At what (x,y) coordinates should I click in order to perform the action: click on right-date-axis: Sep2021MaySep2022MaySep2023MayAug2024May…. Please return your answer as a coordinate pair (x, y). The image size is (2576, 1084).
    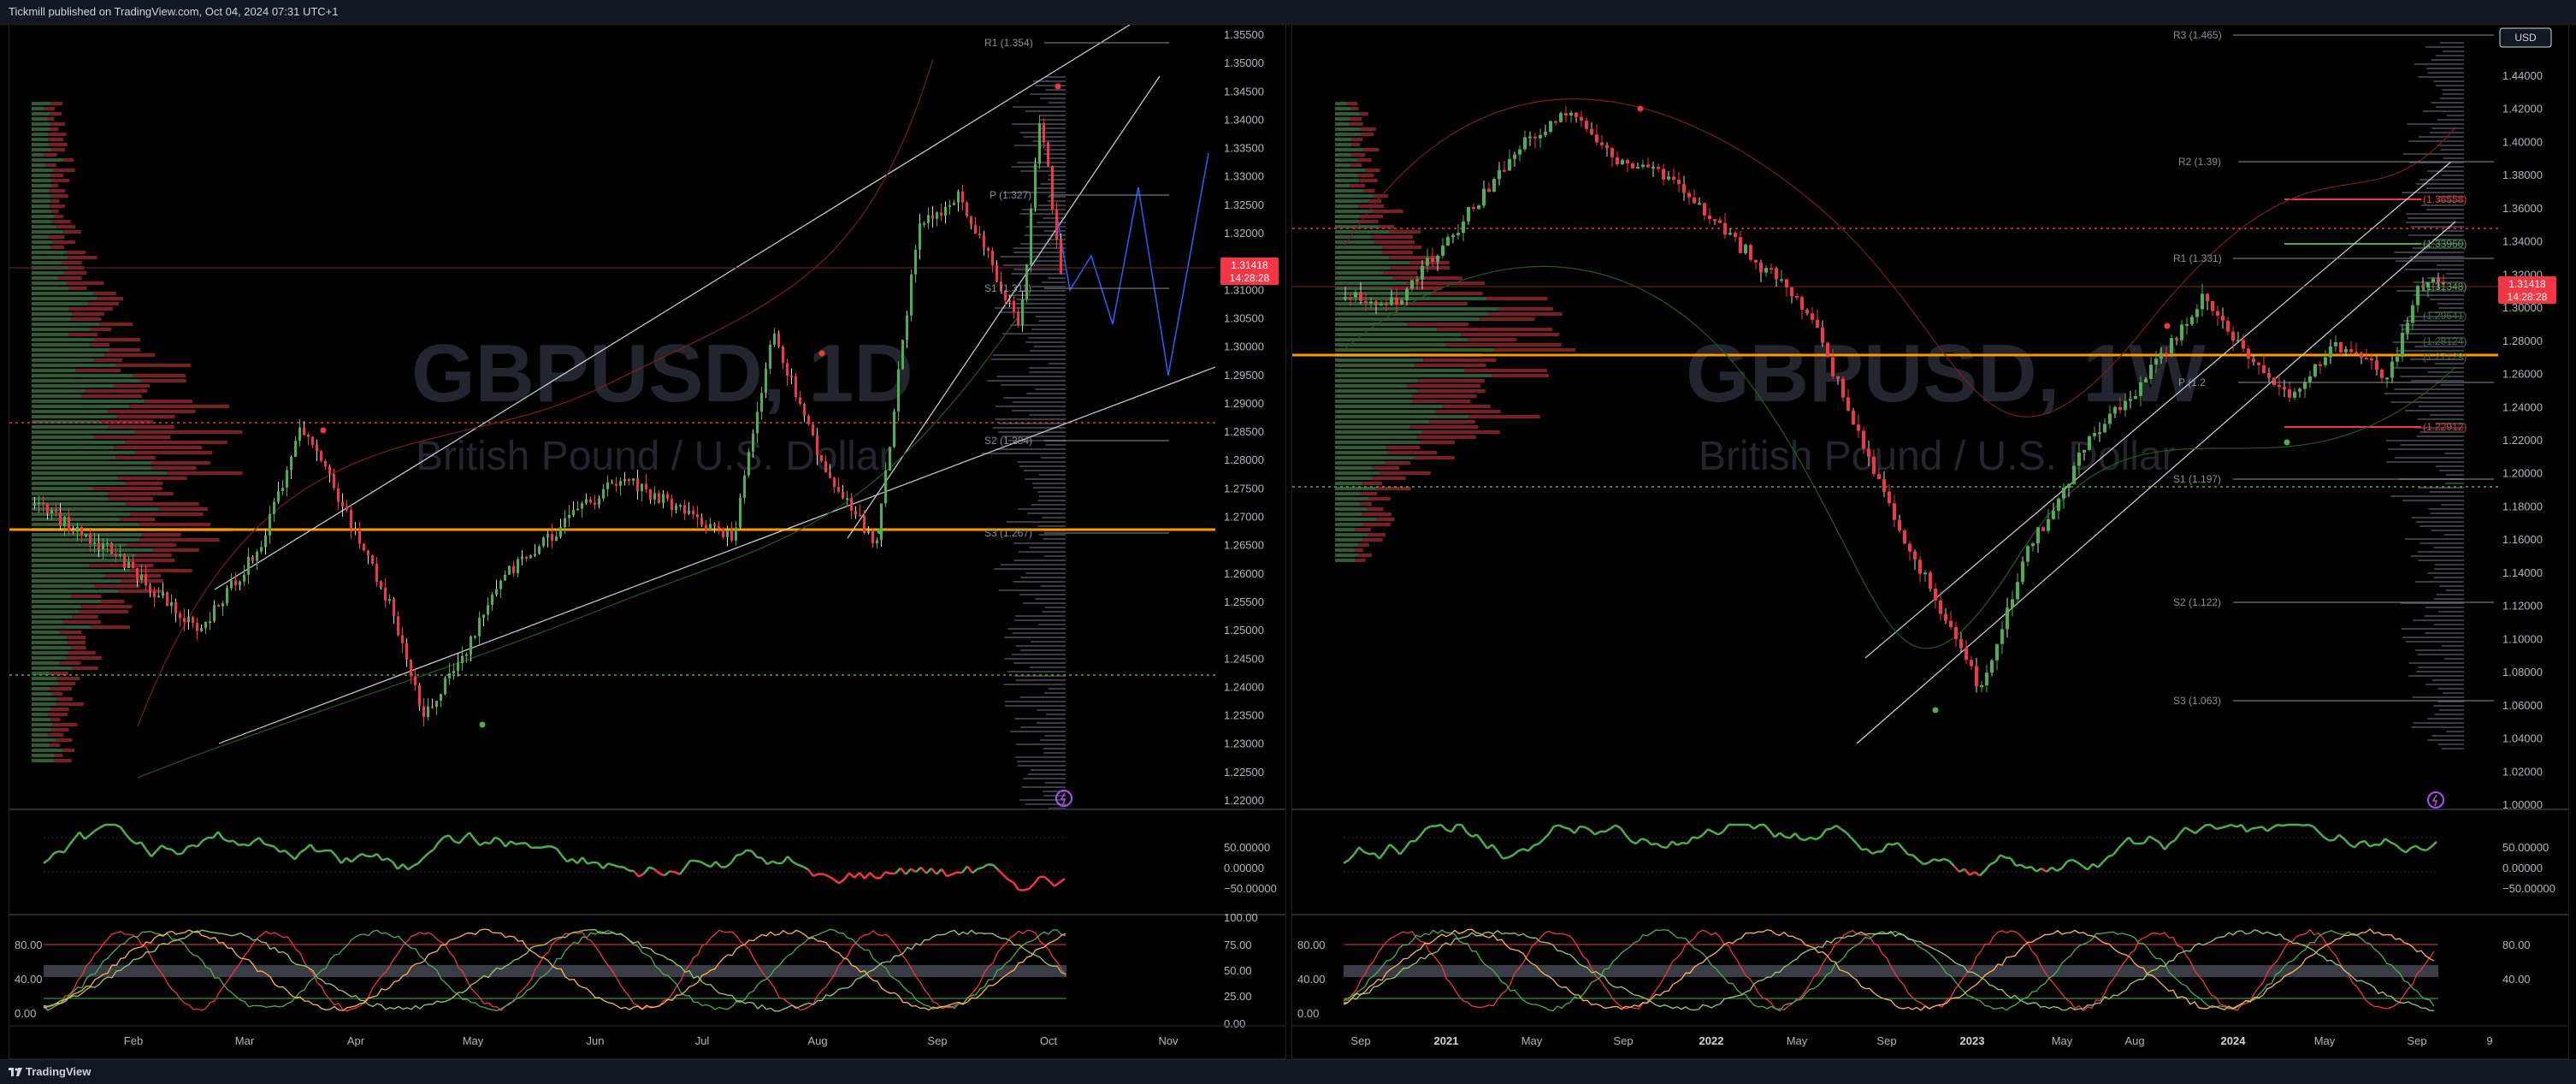
    Looking at the image, I should click on (1921, 1040).